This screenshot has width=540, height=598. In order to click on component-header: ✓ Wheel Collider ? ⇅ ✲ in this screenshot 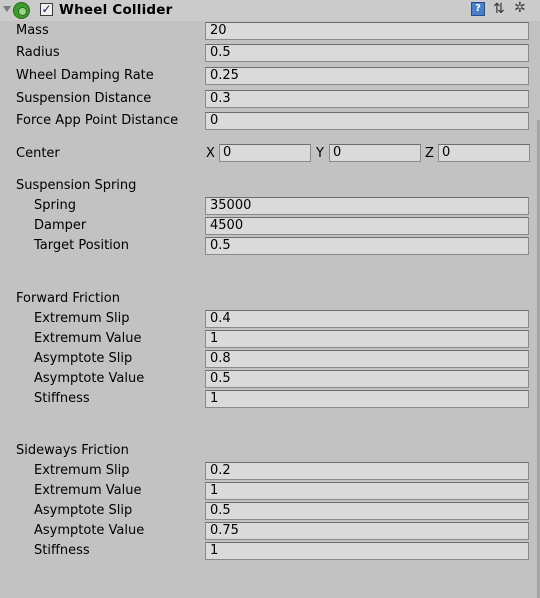, I will do `click(270, 10)`.